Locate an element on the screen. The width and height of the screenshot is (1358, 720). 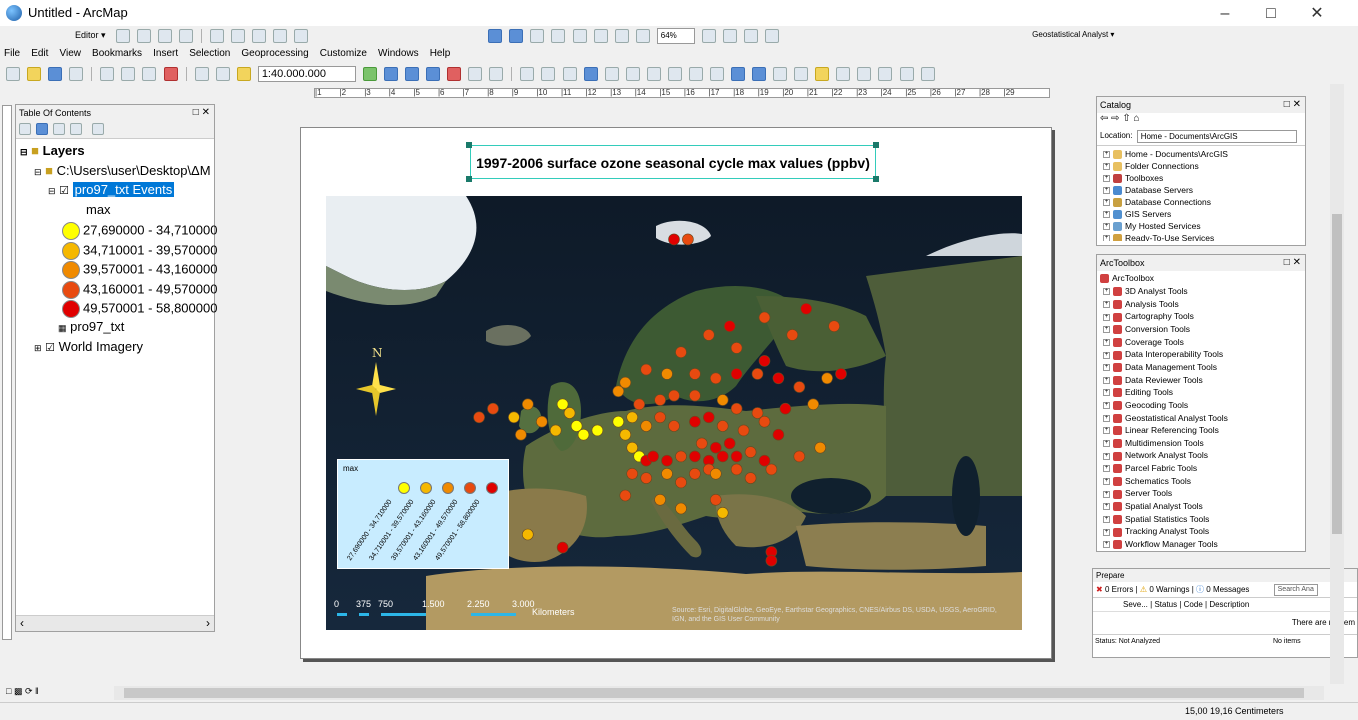
editor-toolbar-icon is located at coordinates (369, 74).